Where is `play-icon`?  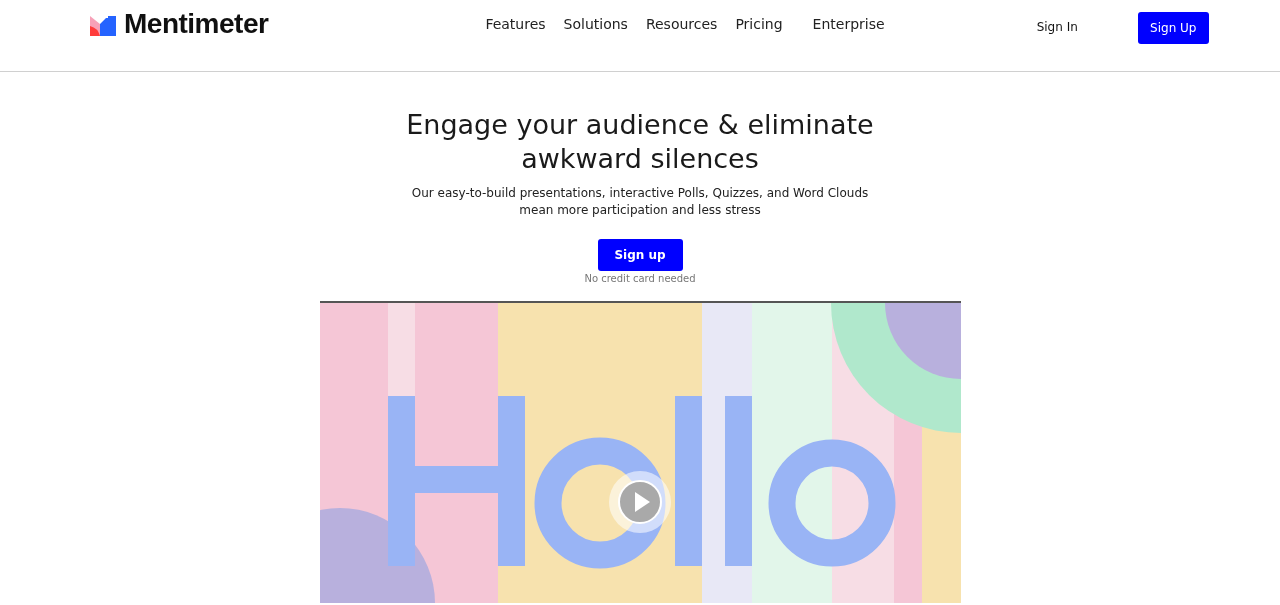
play-icon is located at coordinates (639, 502).